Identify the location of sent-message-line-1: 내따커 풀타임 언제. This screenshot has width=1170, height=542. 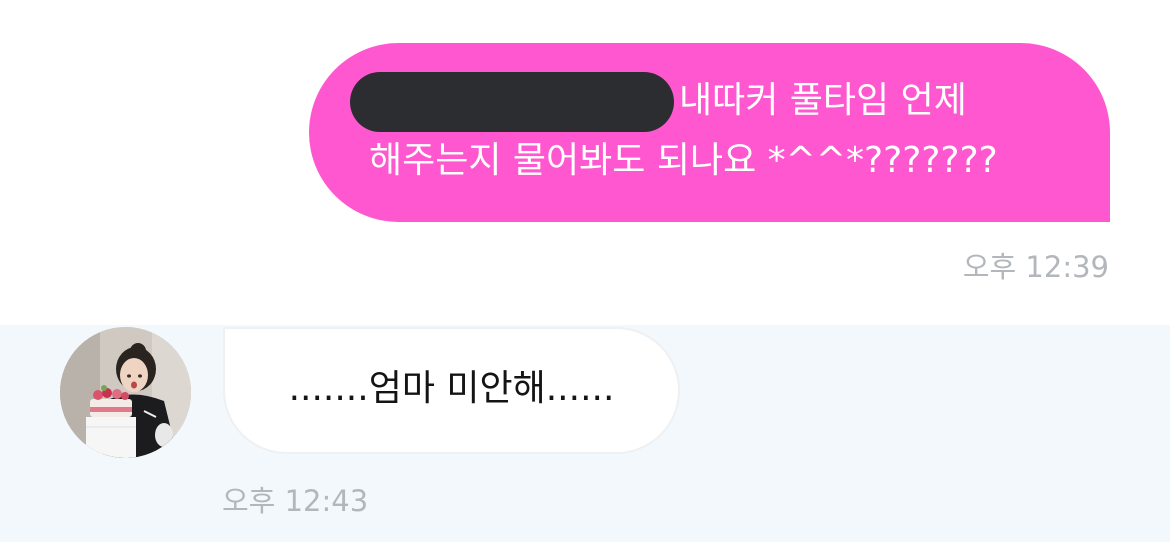
(823, 100).